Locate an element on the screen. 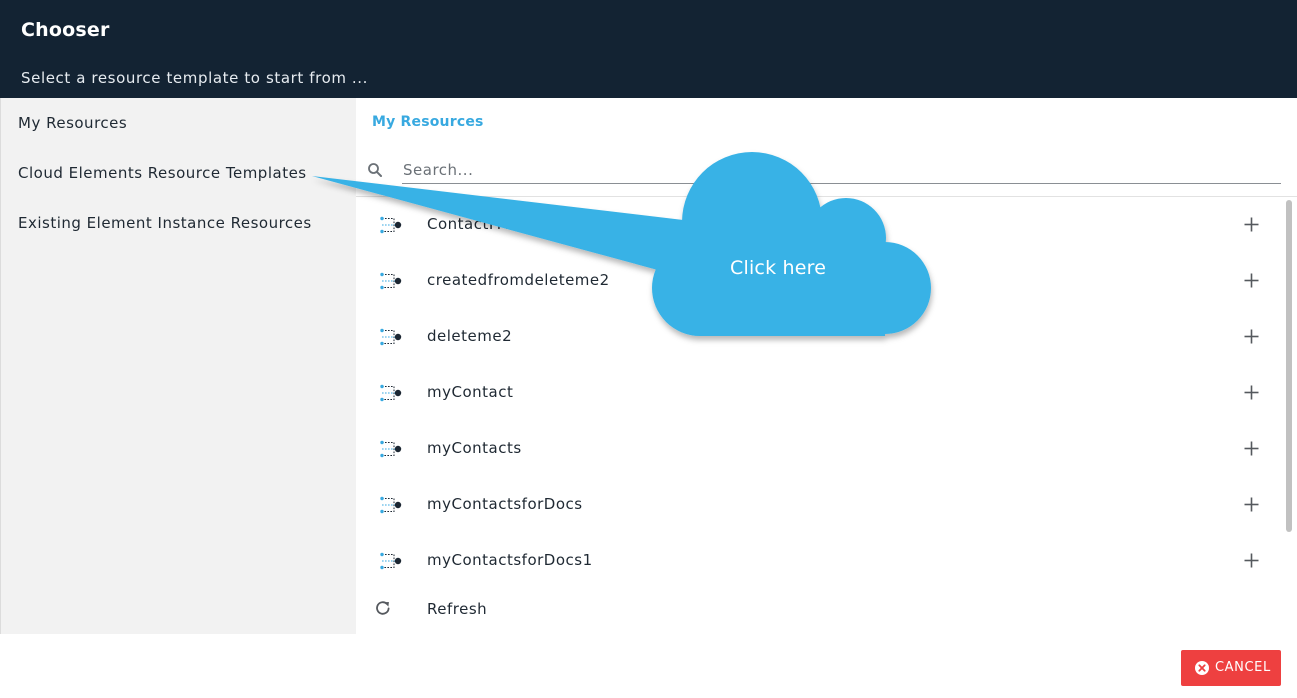 The image size is (1297, 698). resource-name: myContact is located at coordinates (470, 392).